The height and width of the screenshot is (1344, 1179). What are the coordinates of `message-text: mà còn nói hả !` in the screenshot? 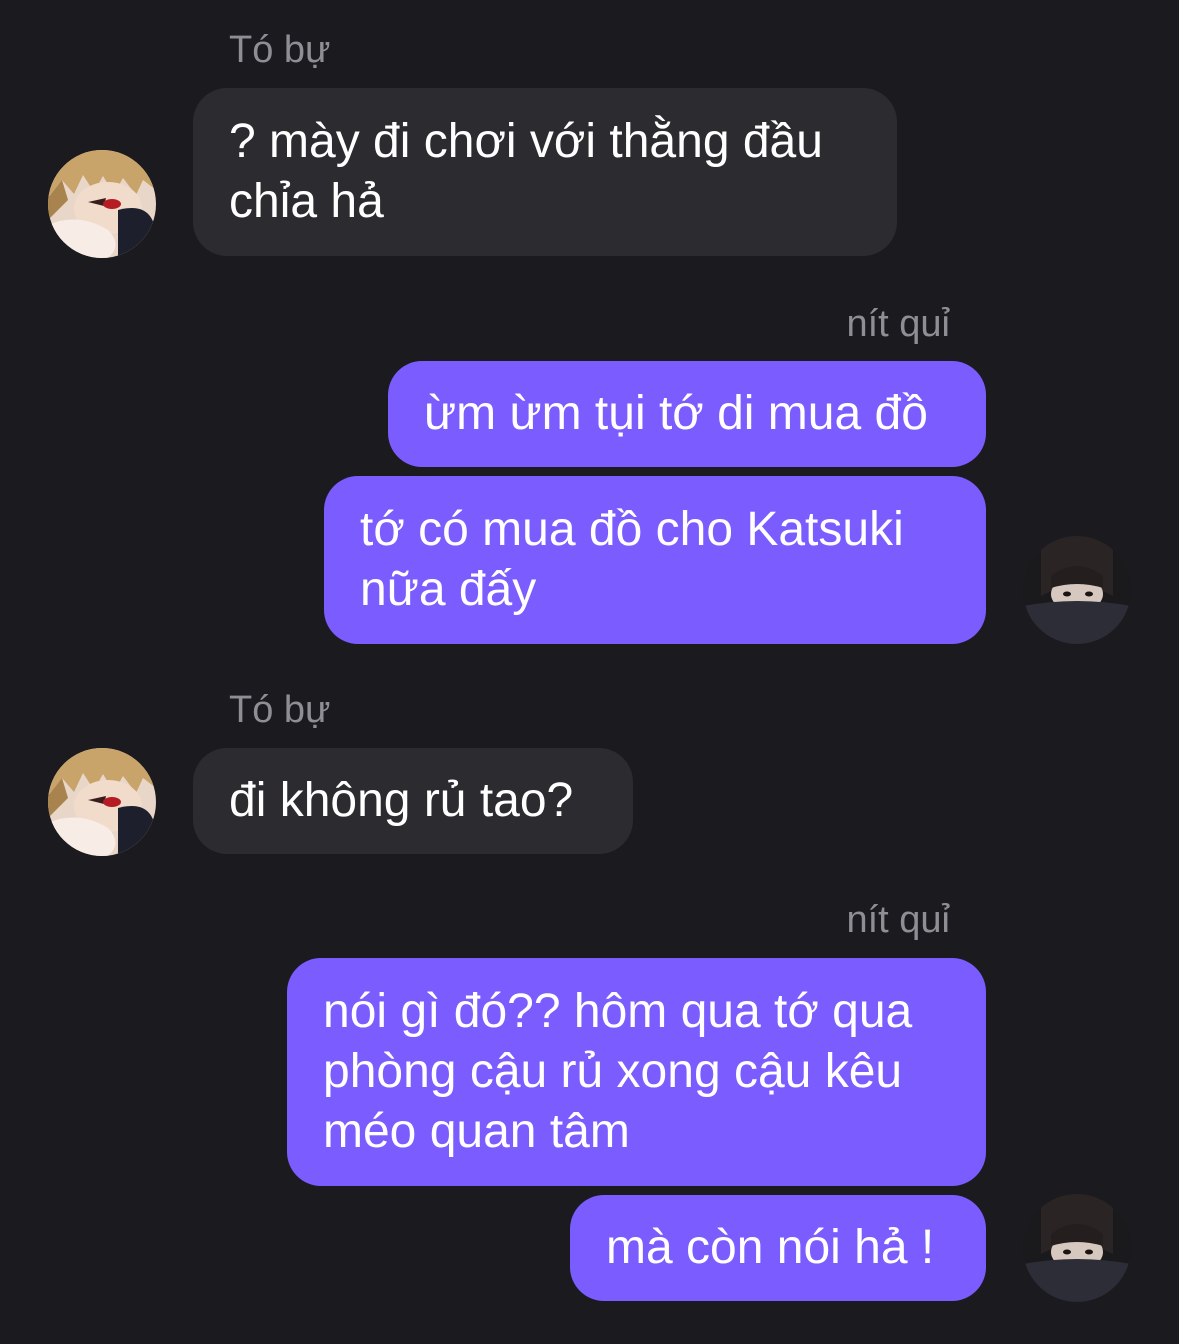 It's located at (770, 1247).